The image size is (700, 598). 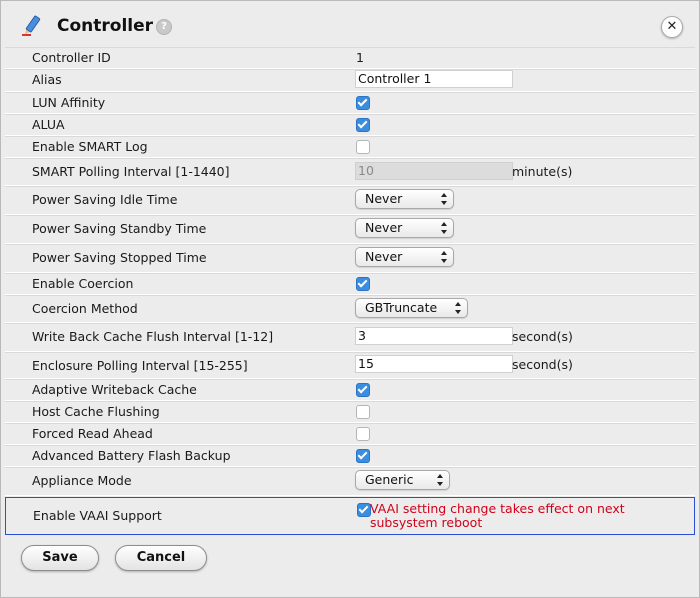 What do you see at coordinates (114, 389) in the screenshot?
I see `adaptive-wb-label: Adaptive Writeback Cache` at bounding box center [114, 389].